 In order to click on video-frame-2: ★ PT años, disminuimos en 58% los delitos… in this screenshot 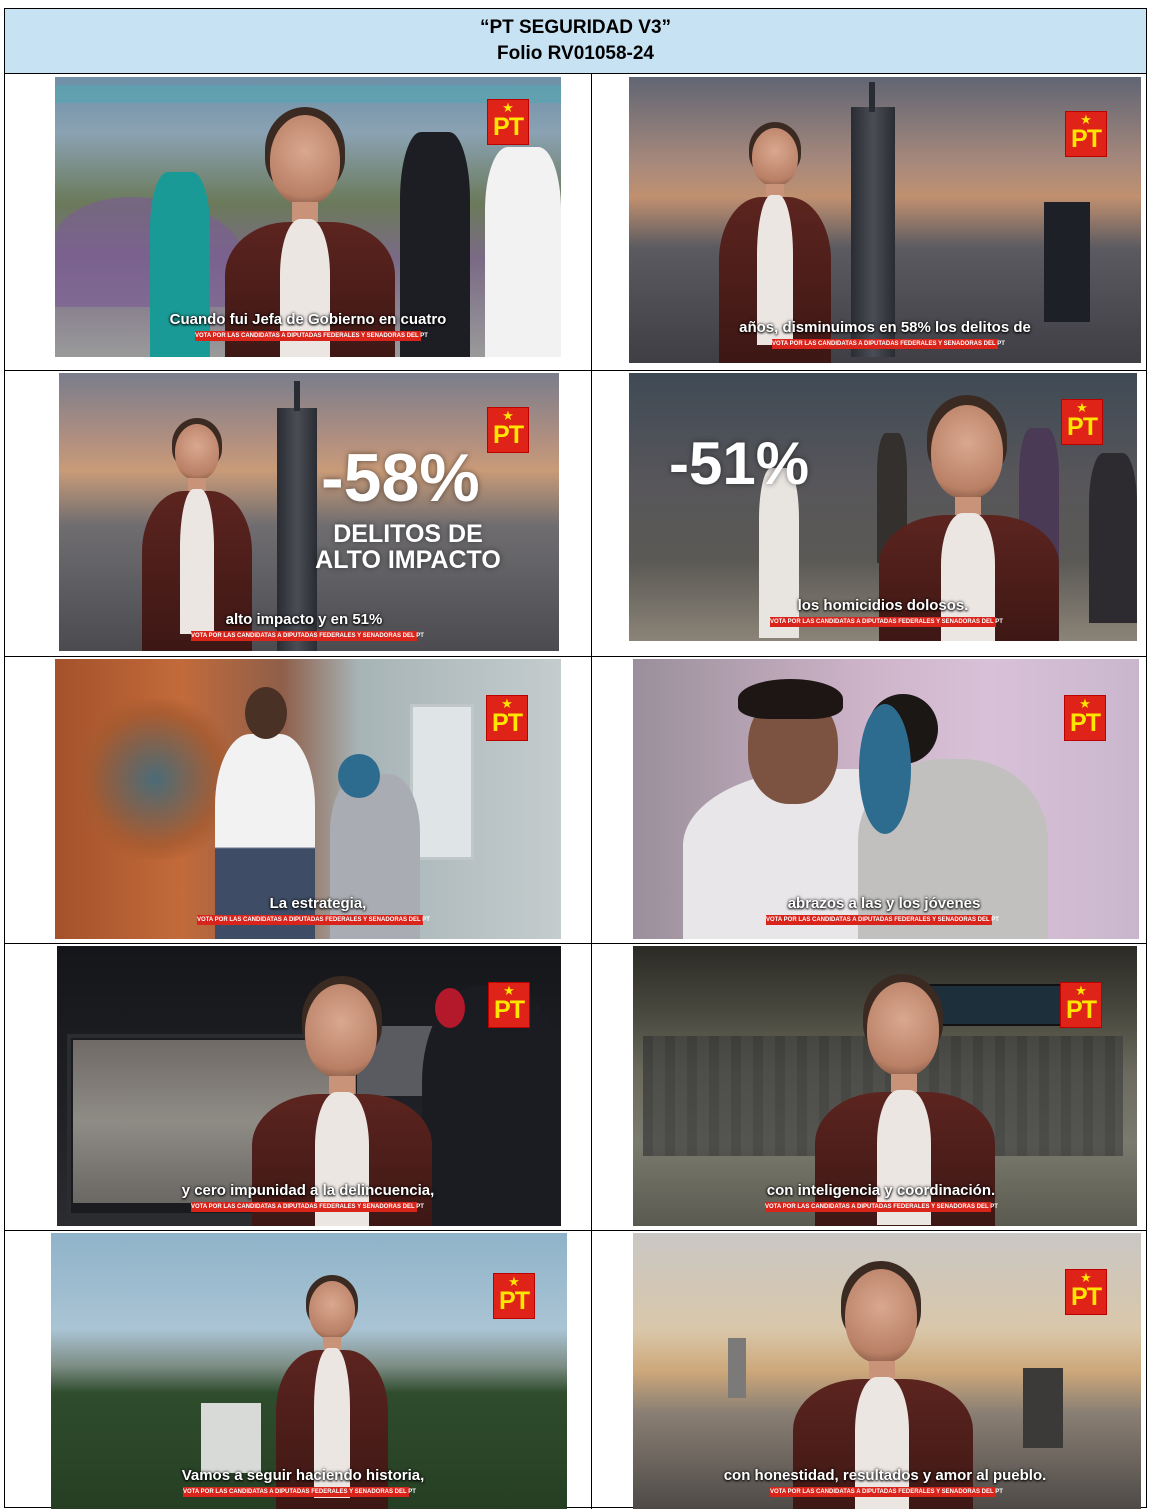, I will do `click(885, 220)`.